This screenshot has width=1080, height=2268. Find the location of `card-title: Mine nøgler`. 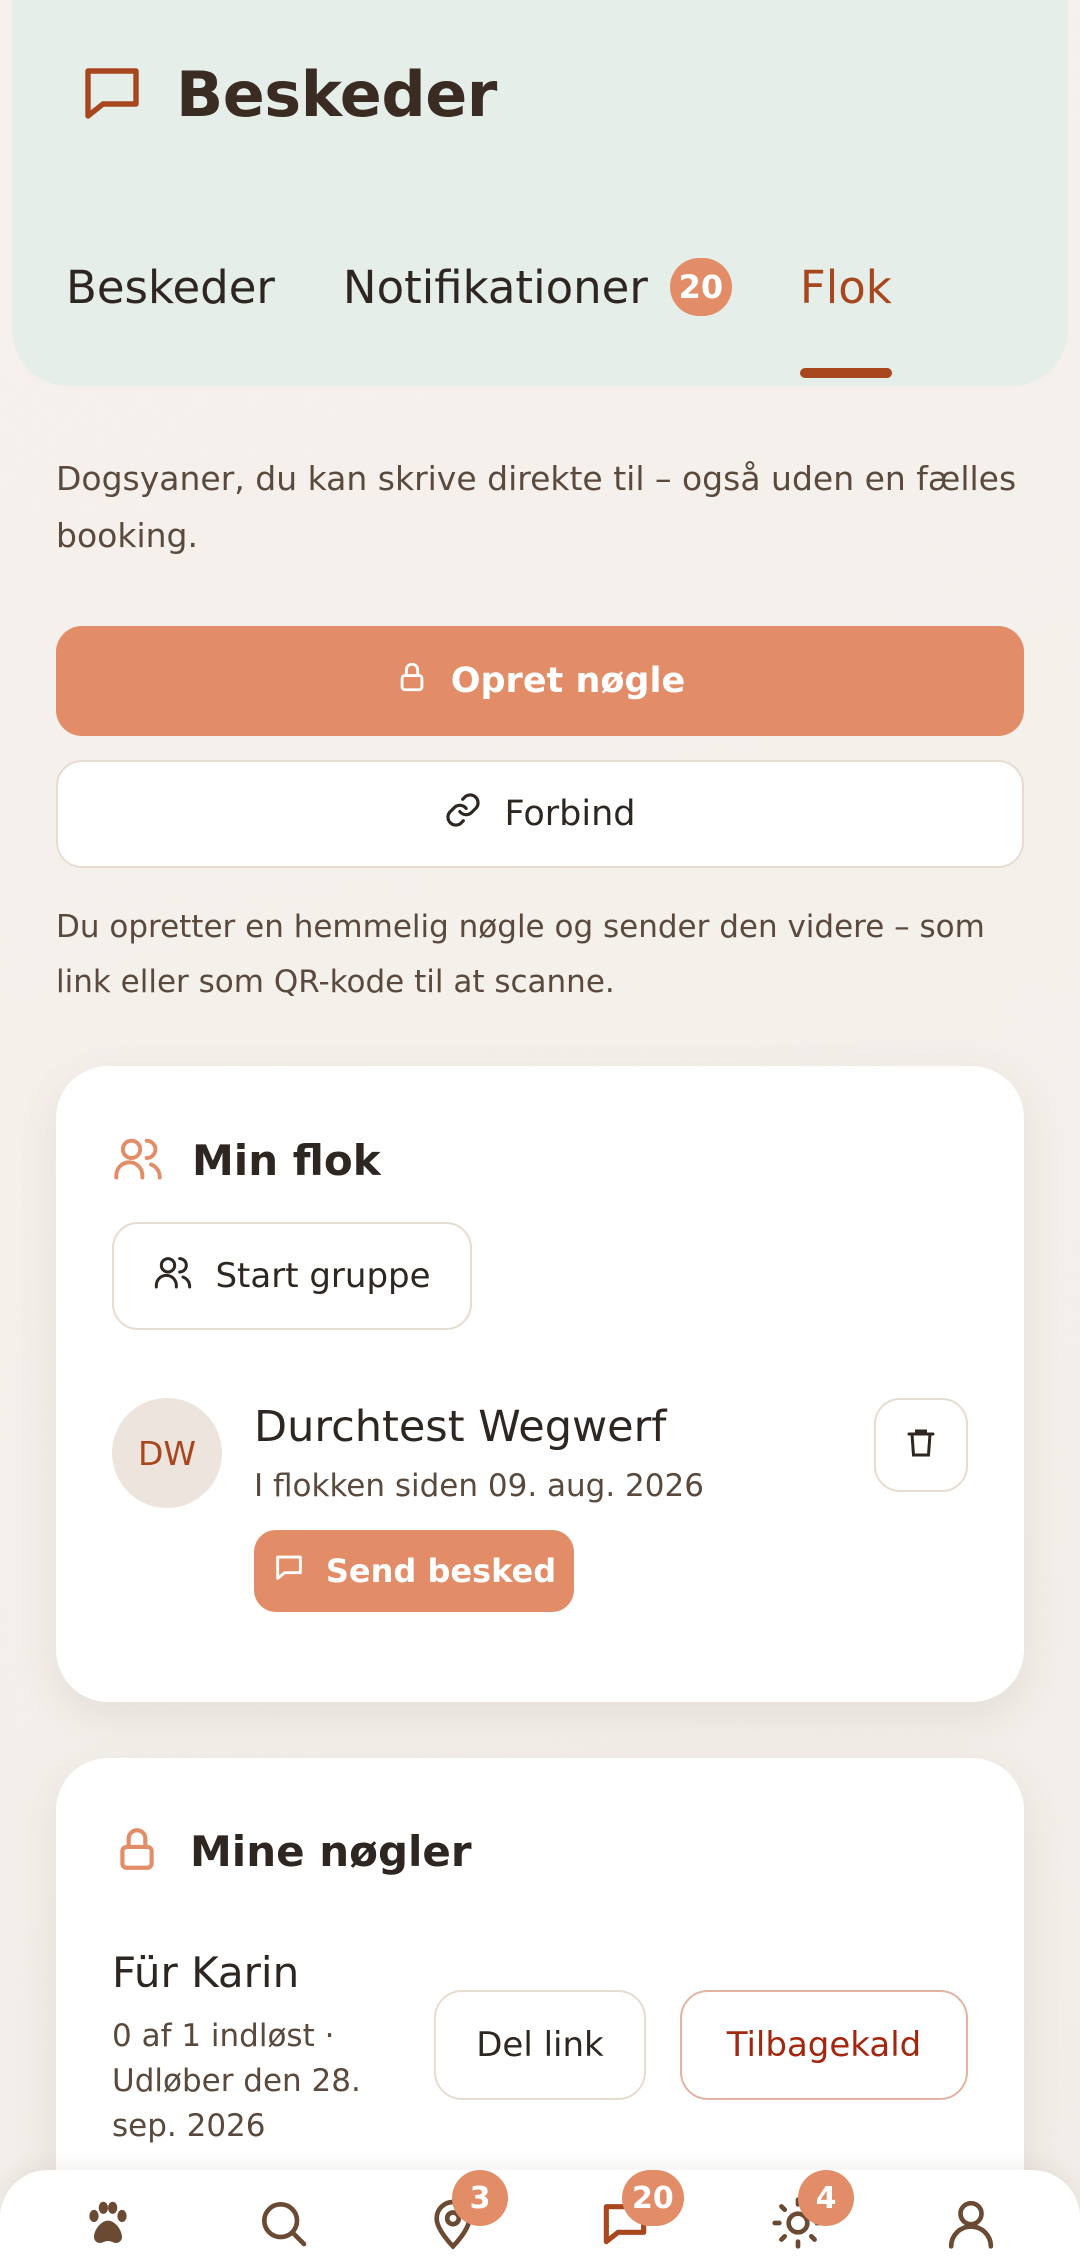

card-title: Mine nøgler is located at coordinates (331, 1851).